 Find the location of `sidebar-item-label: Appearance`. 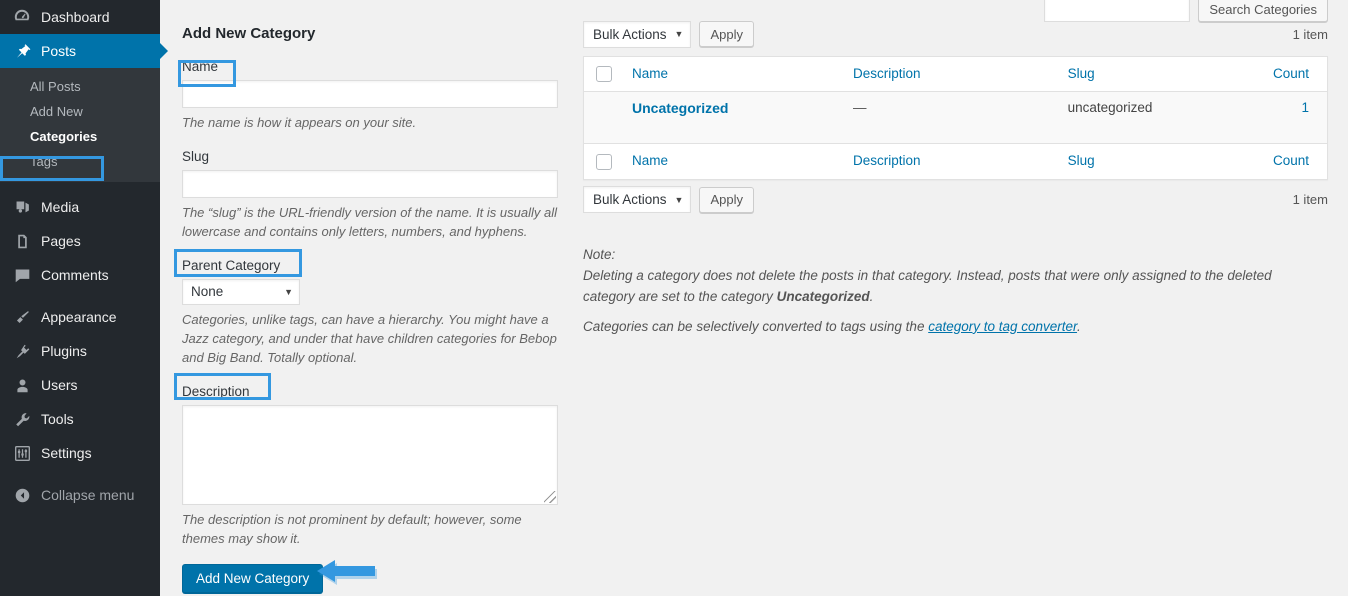

sidebar-item-label: Appearance is located at coordinates (79, 317).